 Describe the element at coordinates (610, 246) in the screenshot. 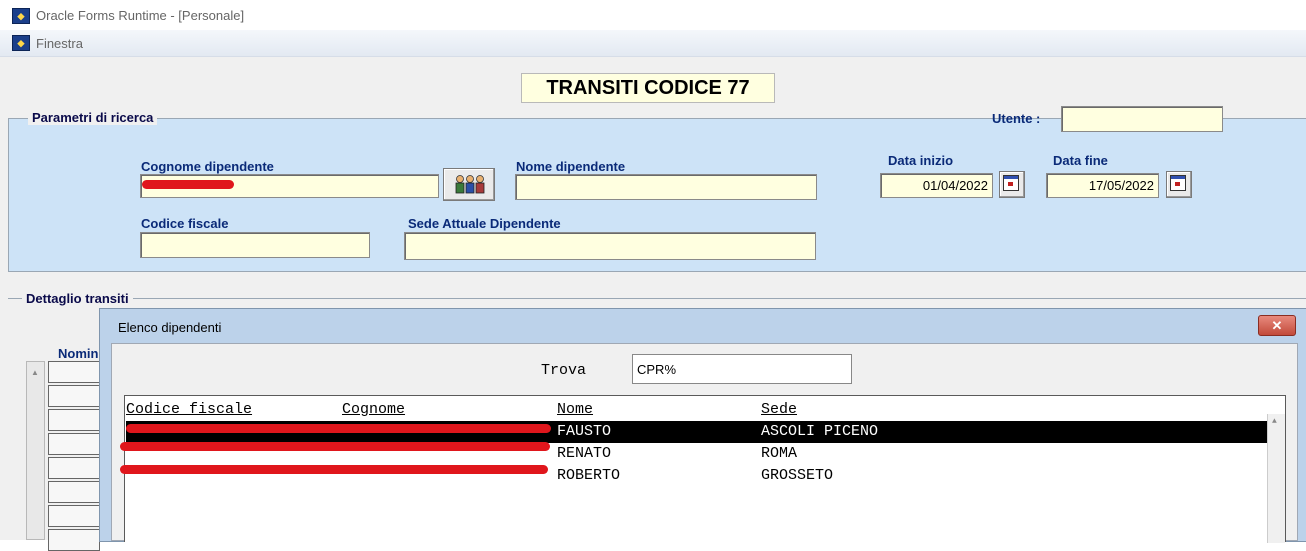

I see `sede-field` at that location.